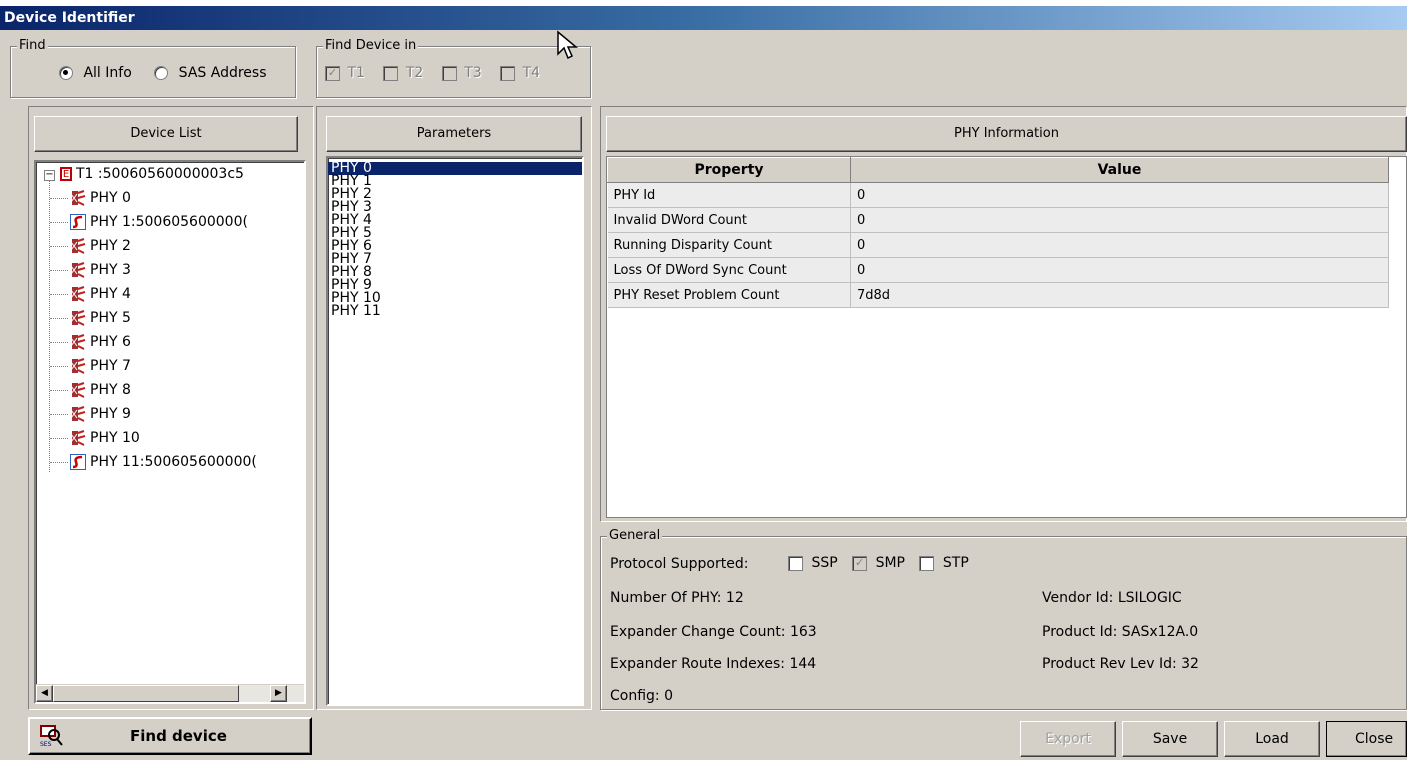  Describe the element at coordinates (161, 73) in the screenshot. I see `sas-address-radio` at that location.